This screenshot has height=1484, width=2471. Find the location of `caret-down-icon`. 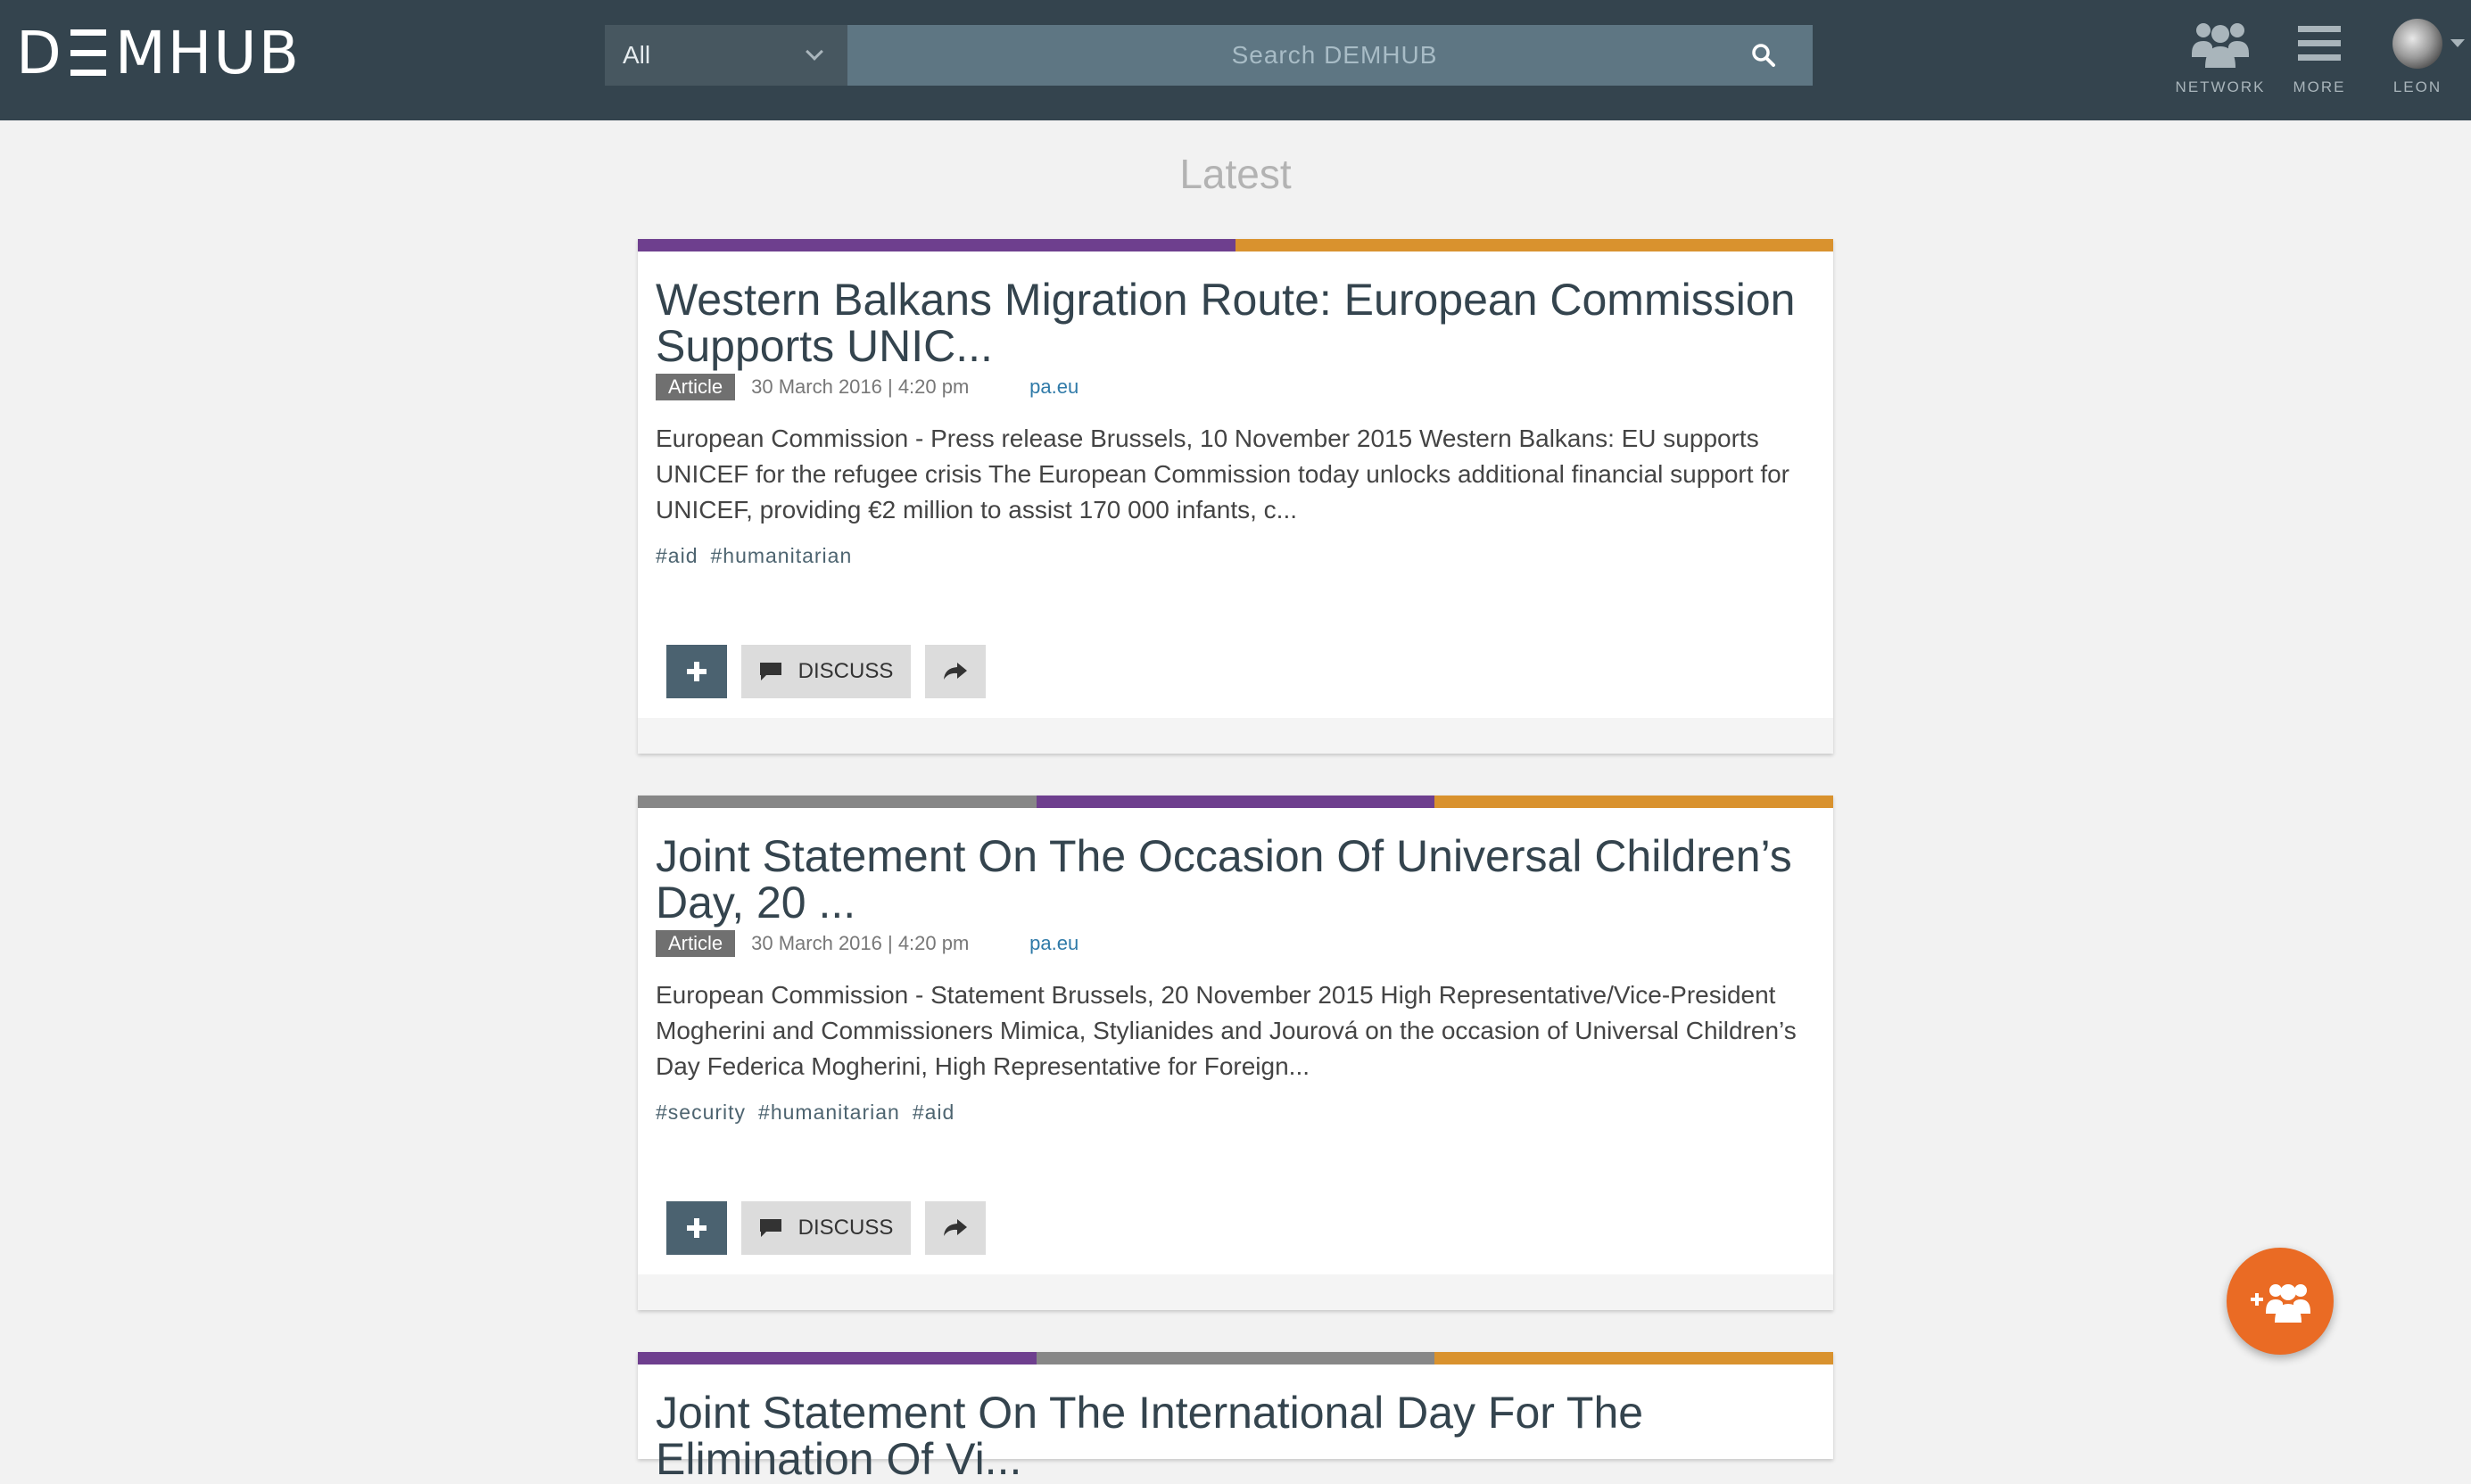

caret-down-icon is located at coordinates (2457, 43).